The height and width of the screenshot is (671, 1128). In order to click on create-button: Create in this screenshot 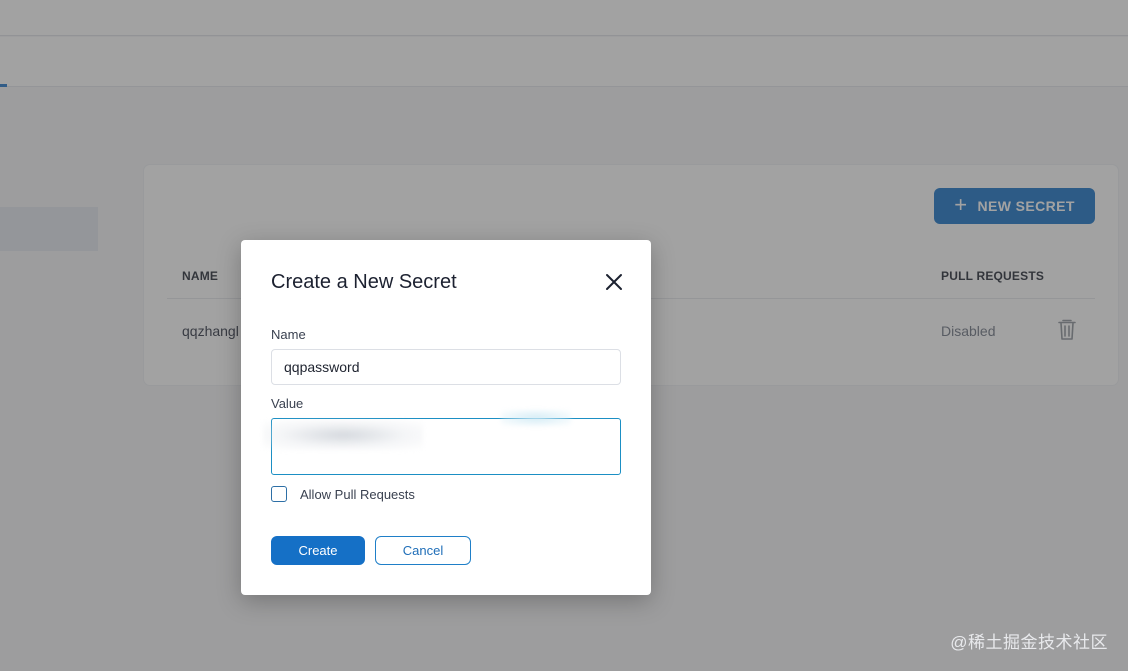, I will do `click(318, 550)`.